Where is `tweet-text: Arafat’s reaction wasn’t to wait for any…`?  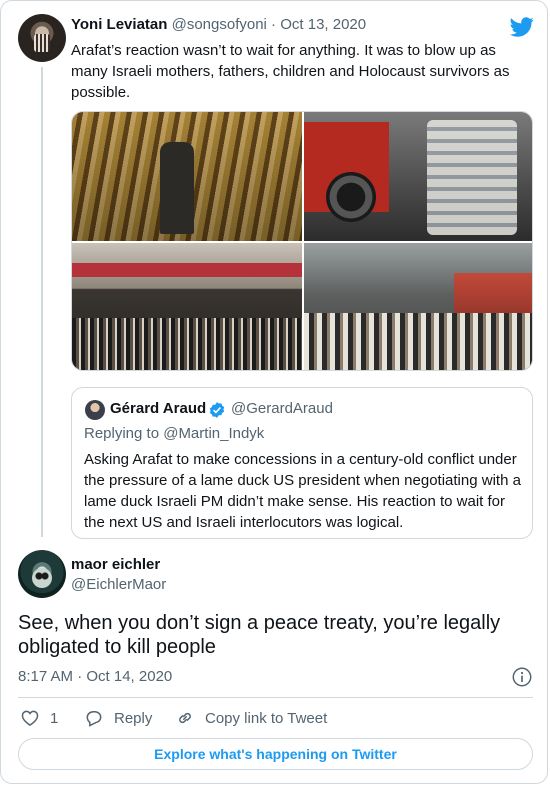
tweet-text: Arafat’s reaction wasn’t to wait for any… is located at coordinates (290, 71).